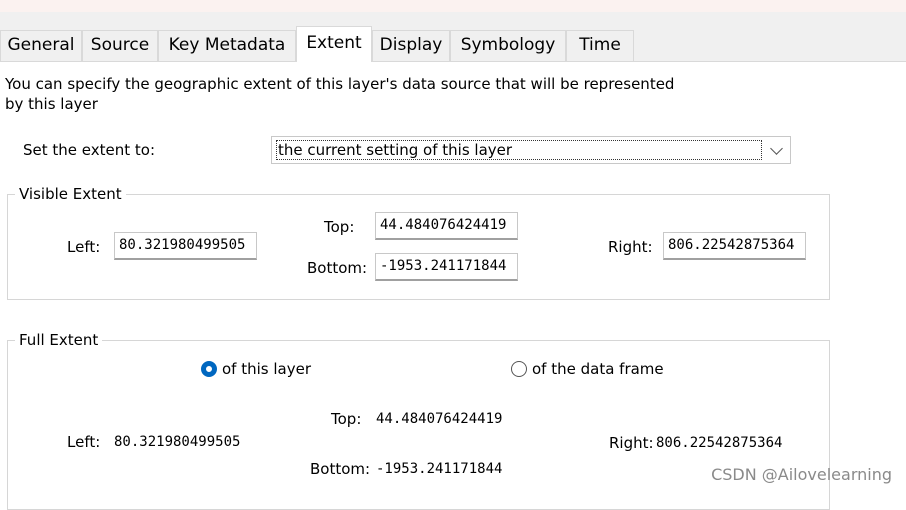  I want to click on of-data-frame-label: of the data frame, so click(598, 369).